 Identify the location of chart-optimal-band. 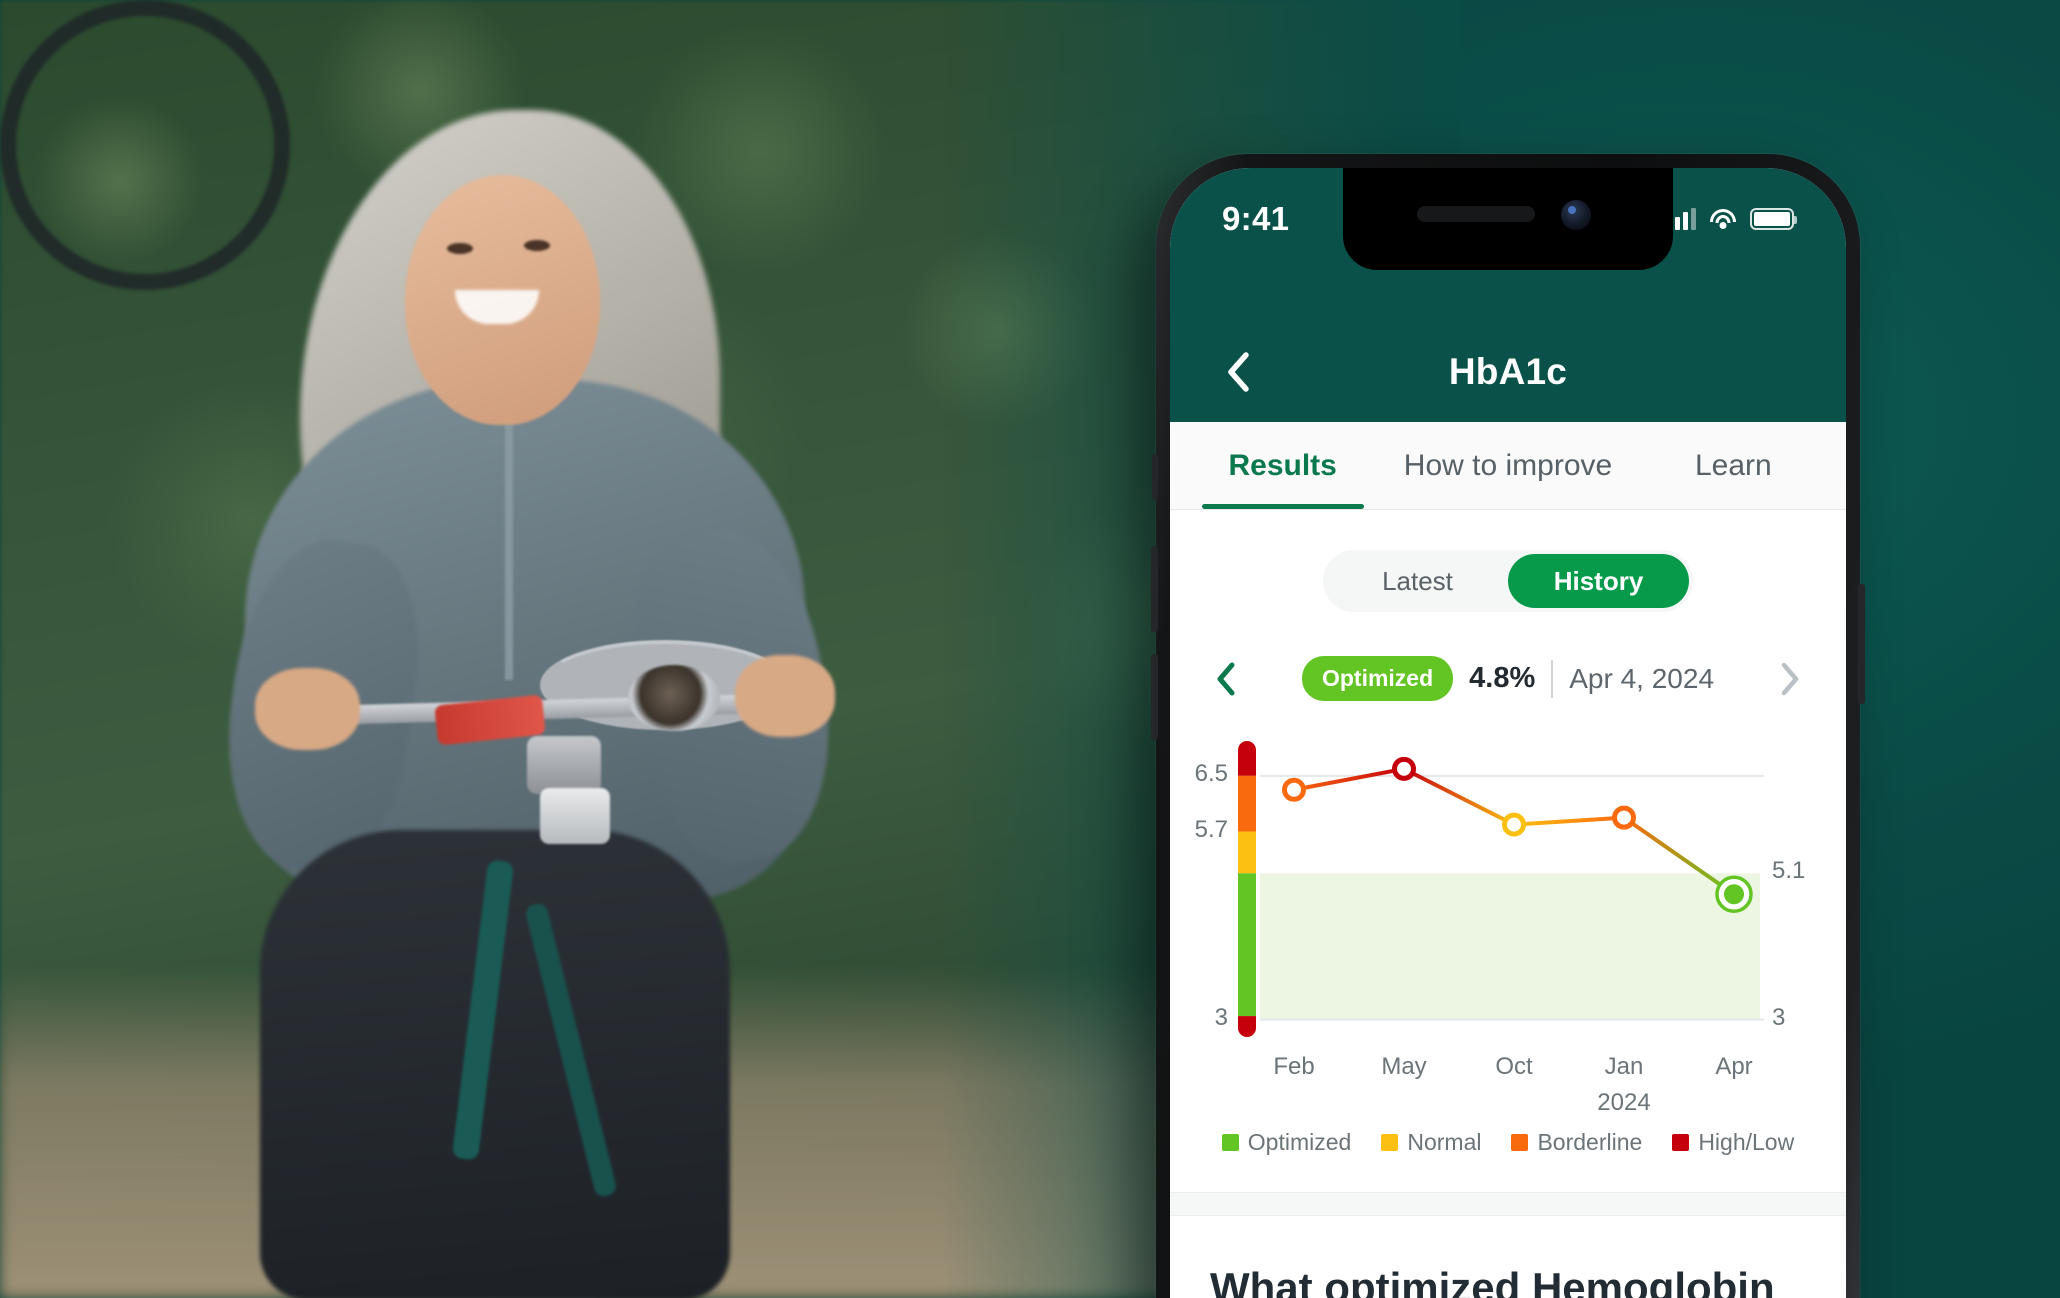
(1510, 946).